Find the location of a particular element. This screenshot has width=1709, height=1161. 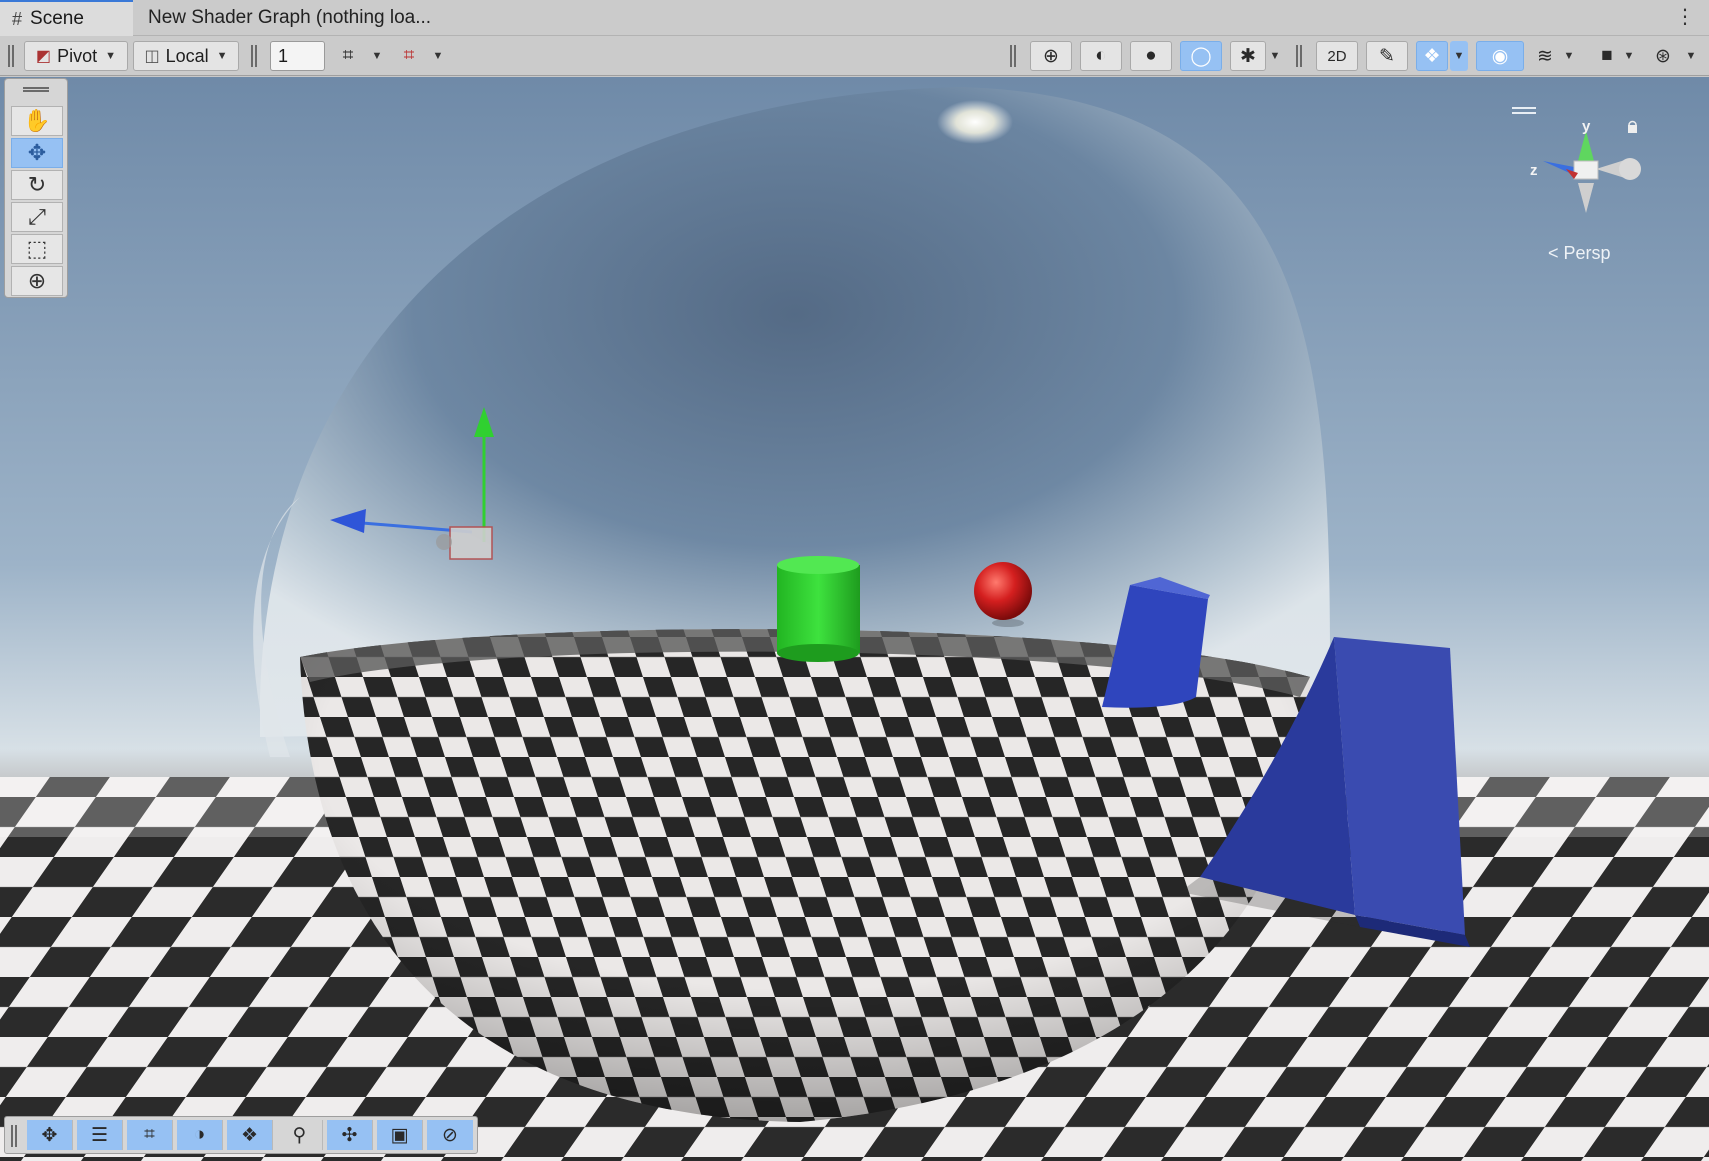

scale-icon: ⤢ is located at coordinates (37, 216).